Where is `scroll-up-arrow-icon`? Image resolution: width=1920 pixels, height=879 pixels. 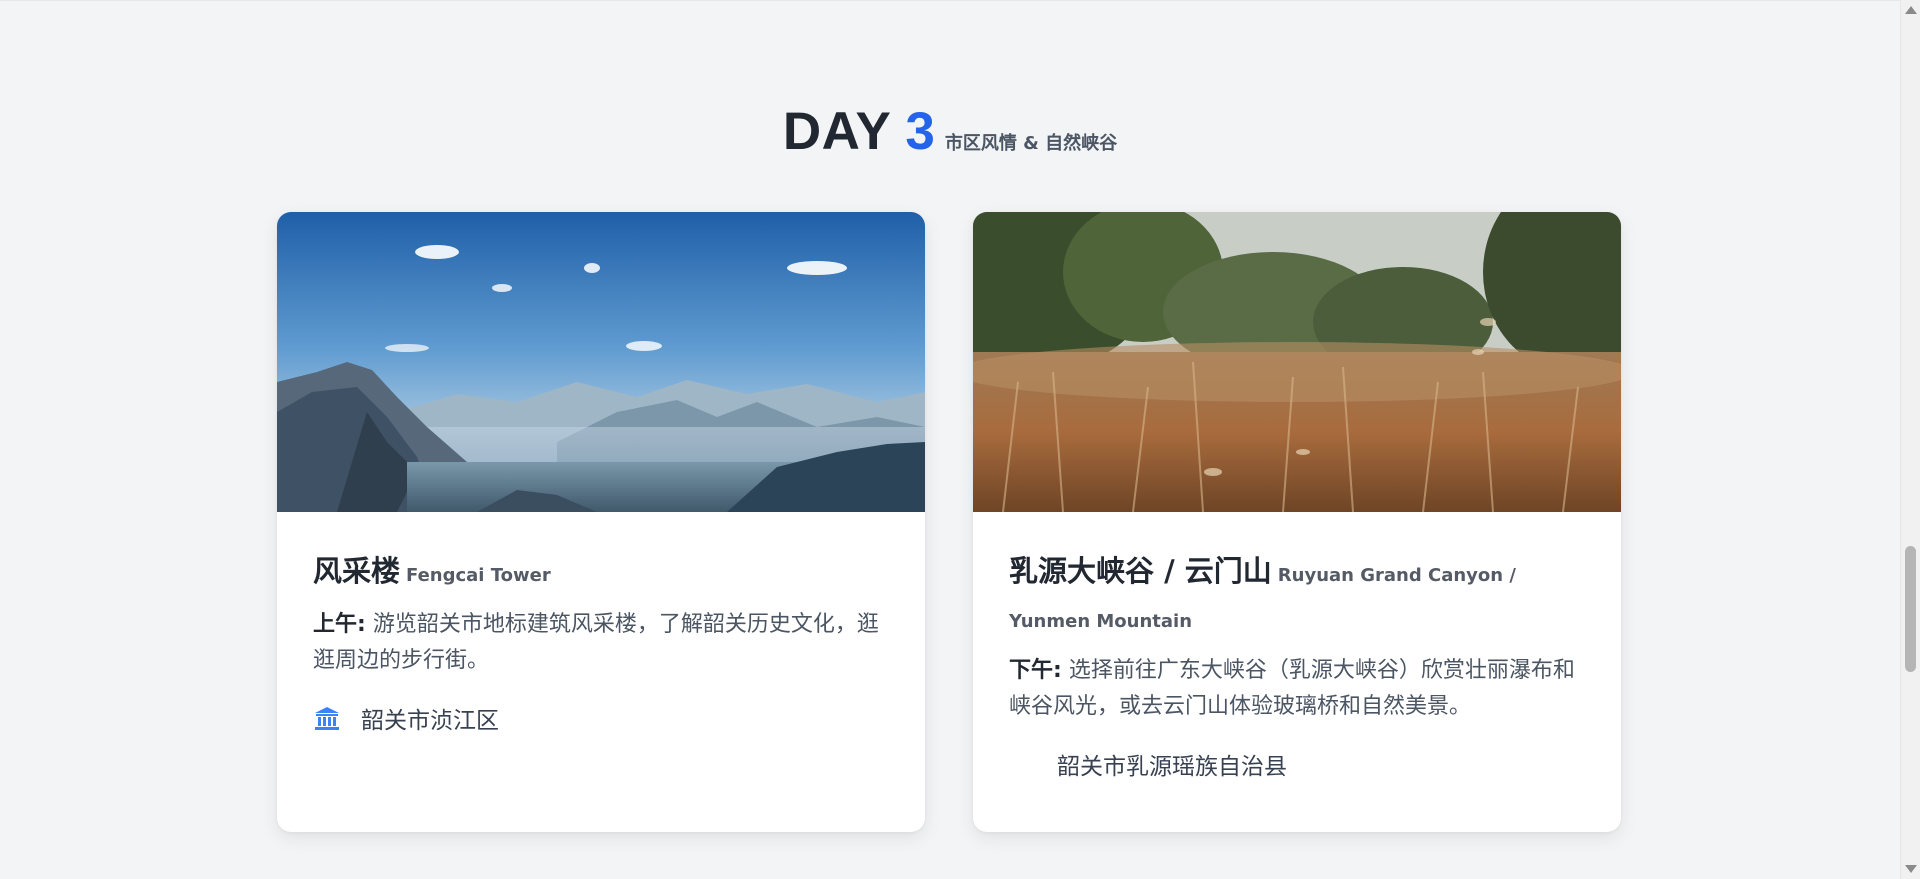
scroll-up-arrow-icon is located at coordinates (1911, 10).